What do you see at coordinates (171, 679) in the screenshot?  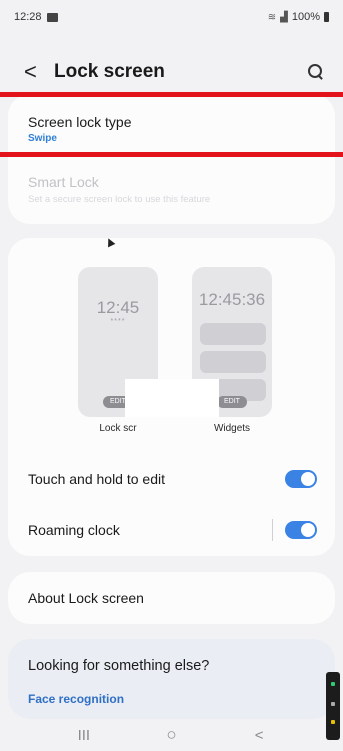 I see `suggestions-card` at bounding box center [171, 679].